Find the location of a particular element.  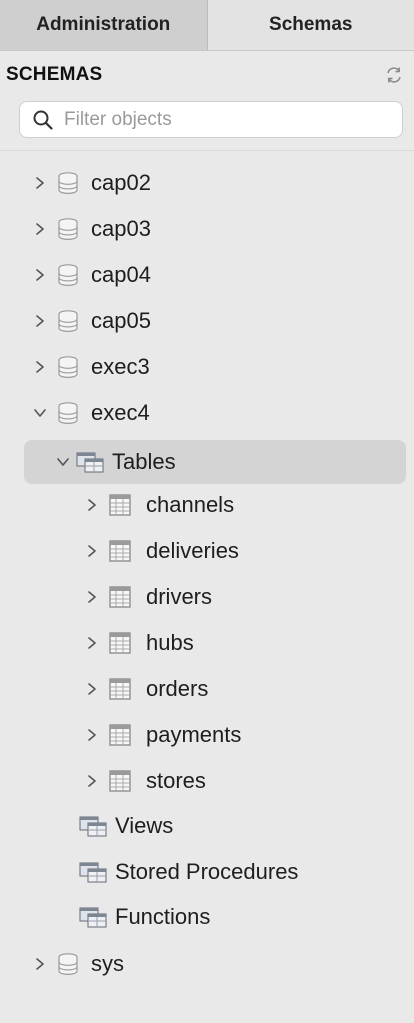

refresh-icon is located at coordinates (394, 75).